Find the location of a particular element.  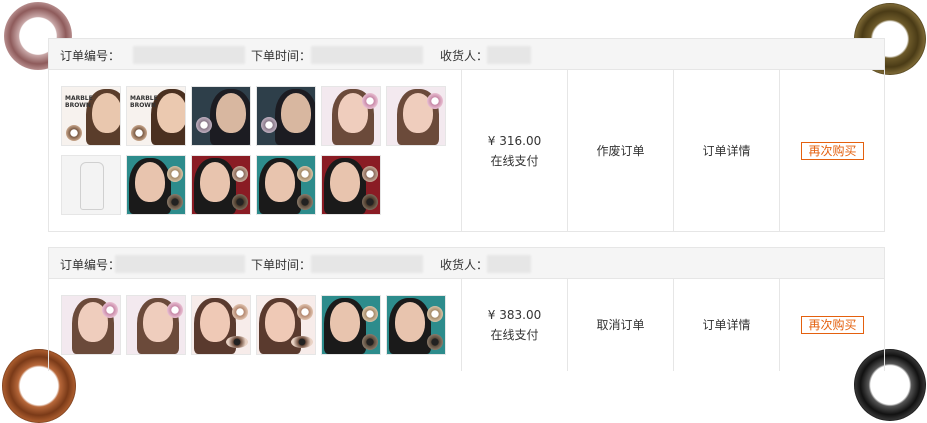

order-price: ¥ 316.00 is located at coordinates (514, 140).